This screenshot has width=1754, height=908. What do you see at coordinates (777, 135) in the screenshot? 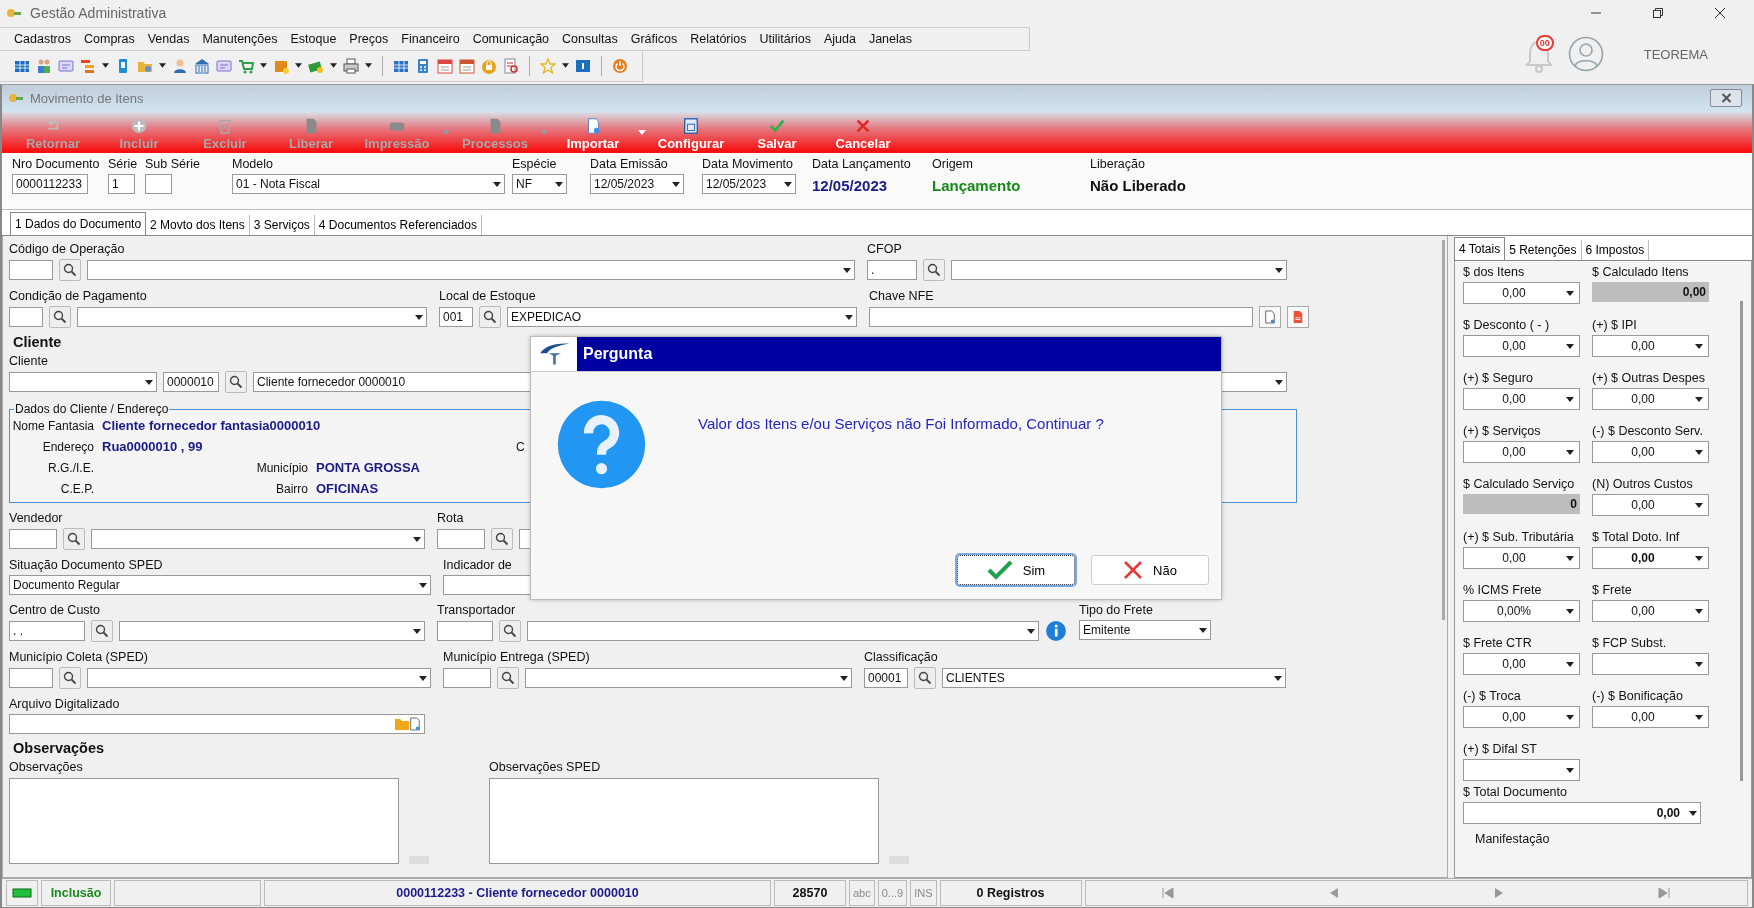
I see `toolbar-button: Salvar` at bounding box center [777, 135].